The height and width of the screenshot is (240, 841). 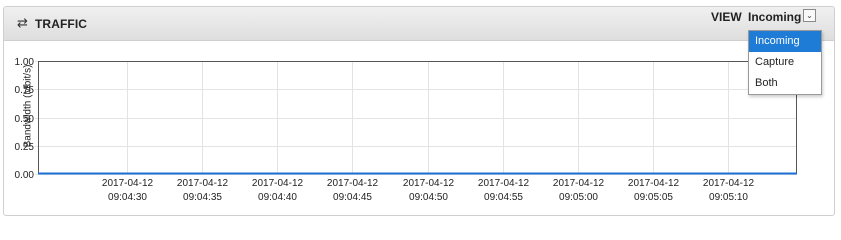 I want to click on x-tick-time-label: 09:04:50, so click(x=428, y=197).